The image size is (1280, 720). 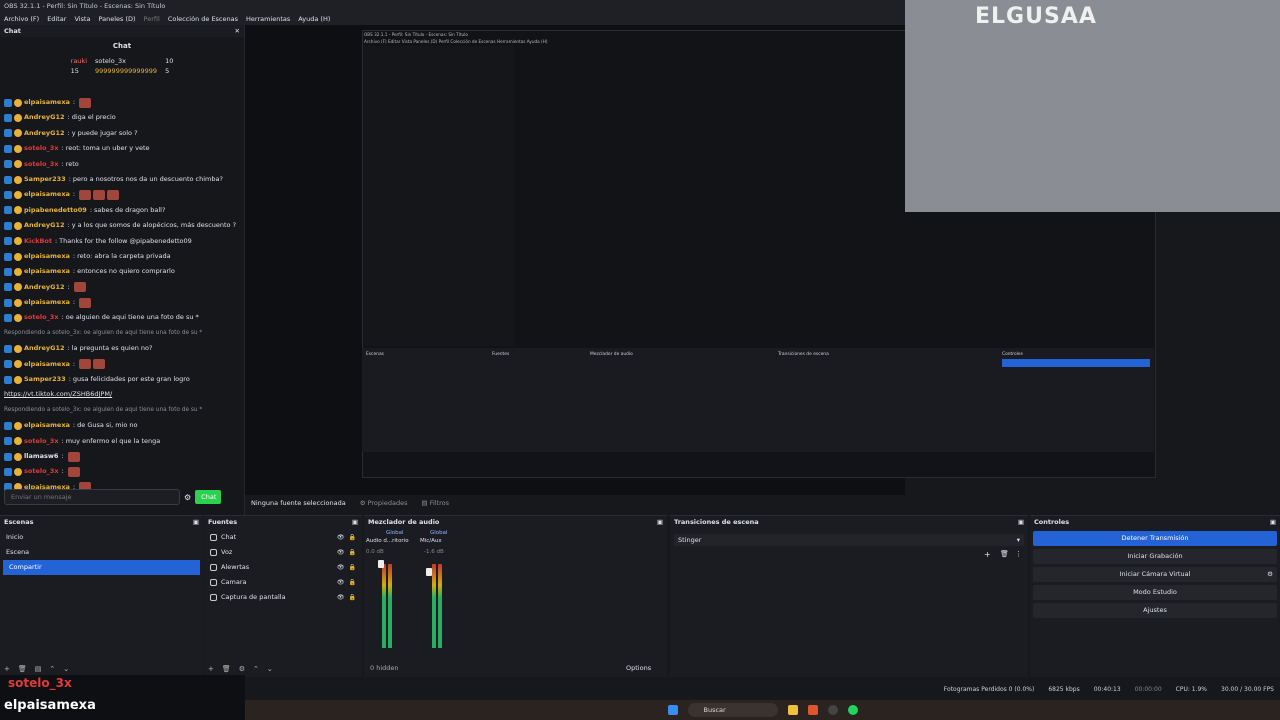 What do you see at coordinates (283, 582) in the screenshot?
I see `source-item: Camara 👁 🔒` at bounding box center [283, 582].